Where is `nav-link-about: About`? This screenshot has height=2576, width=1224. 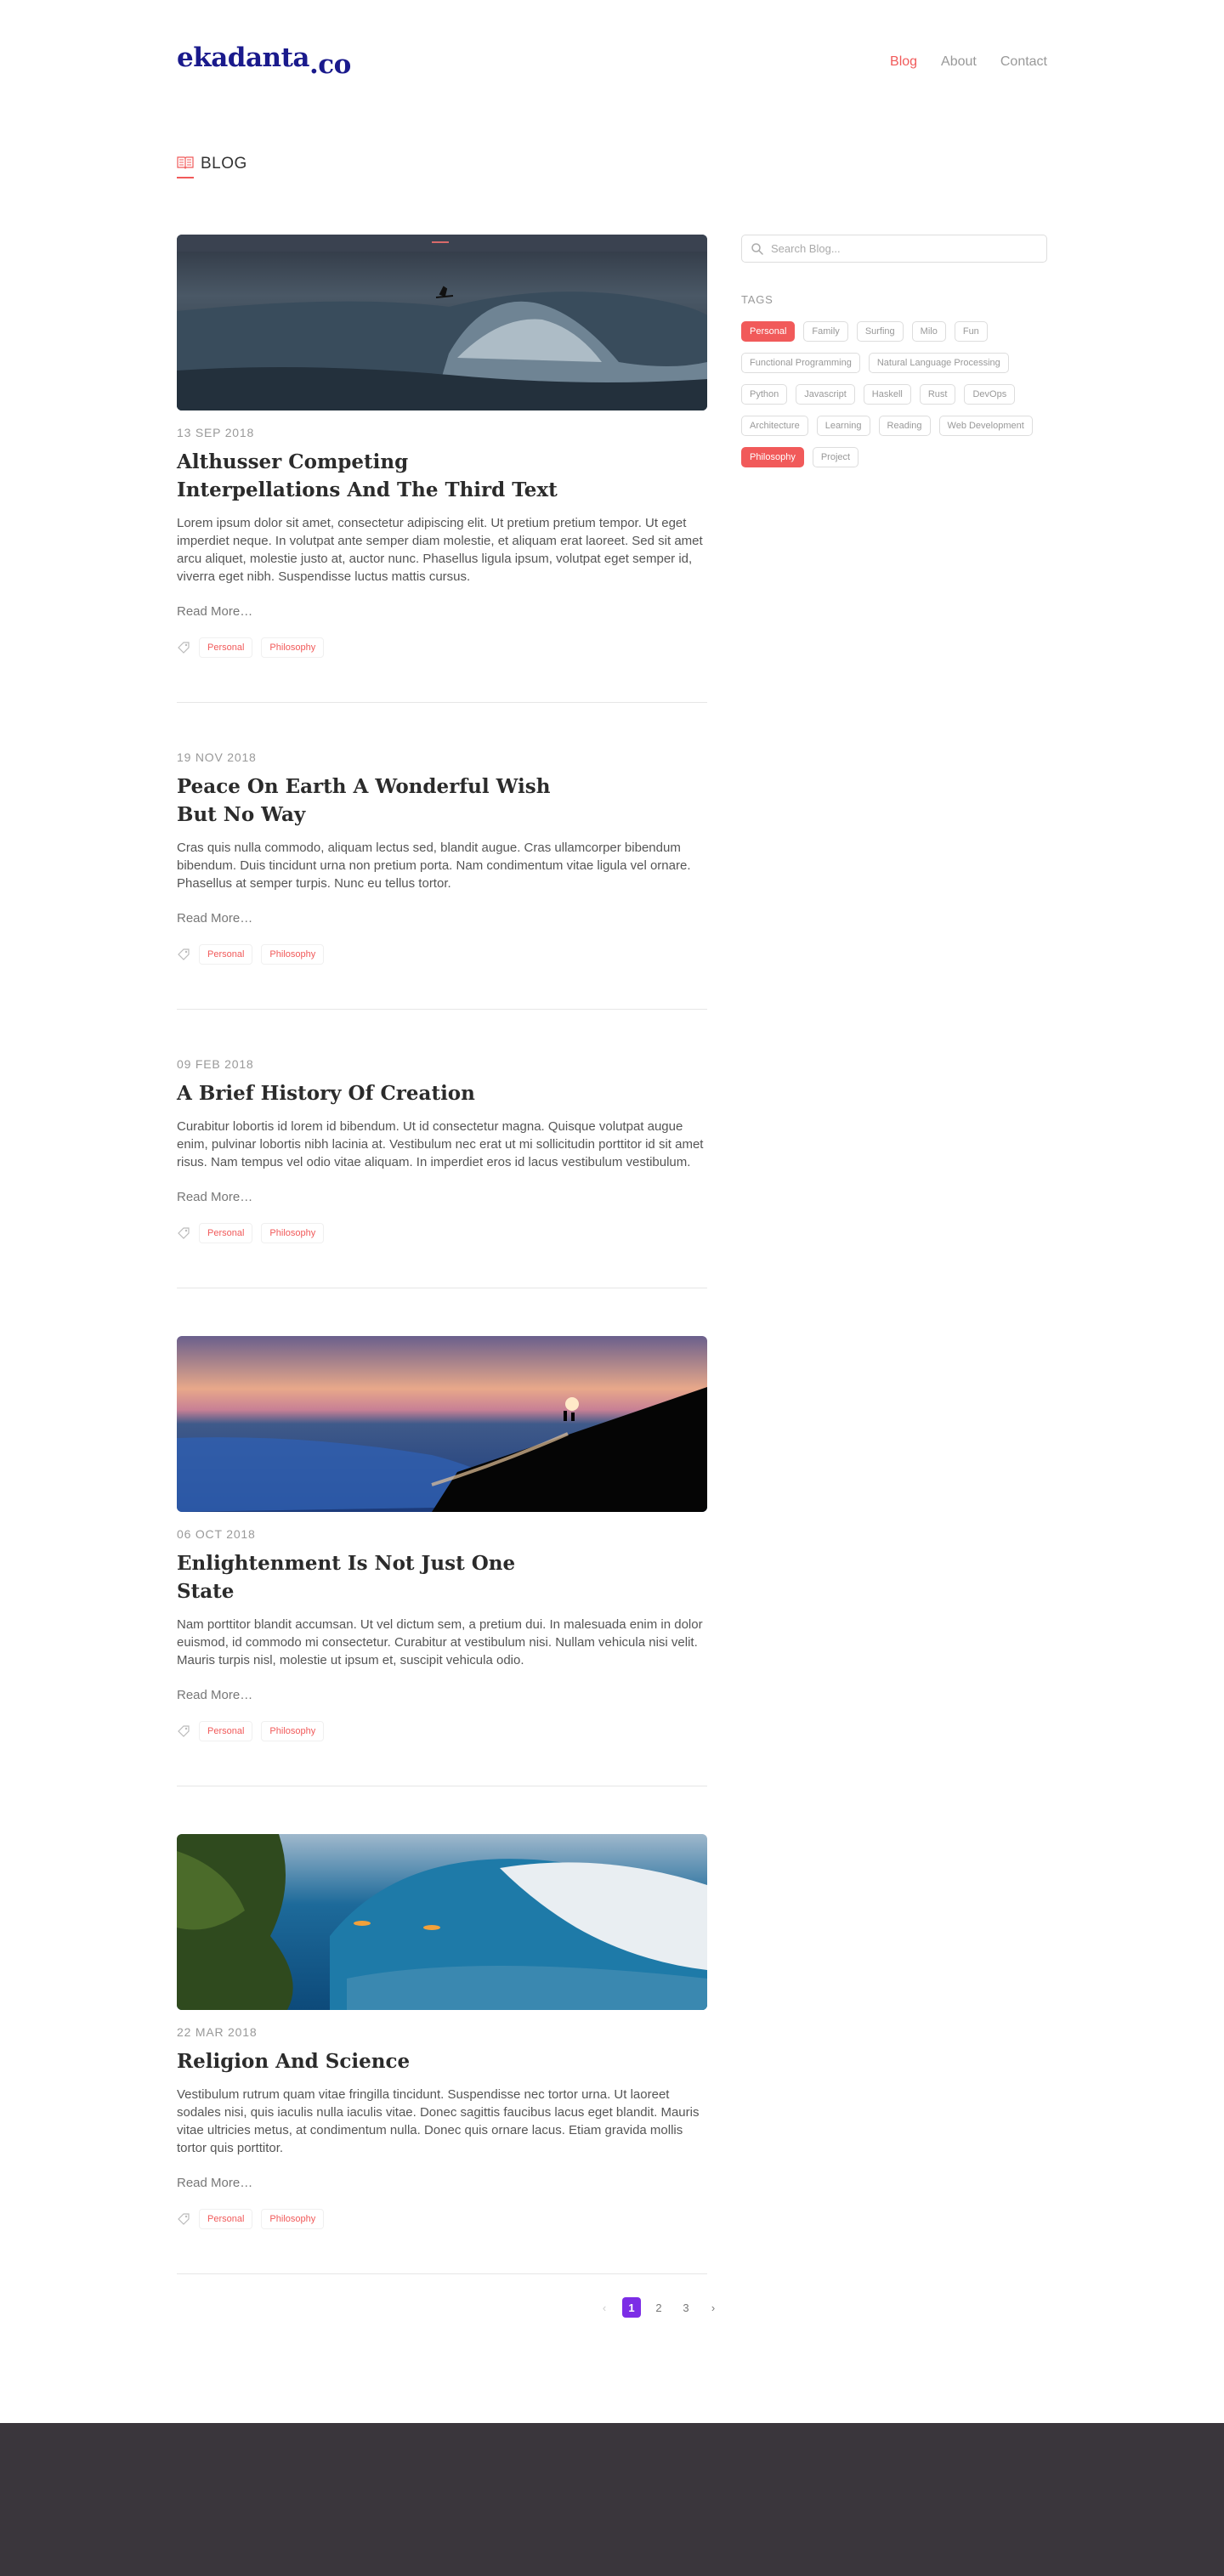
nav-link-about: About is located at coordinates (959, 62).